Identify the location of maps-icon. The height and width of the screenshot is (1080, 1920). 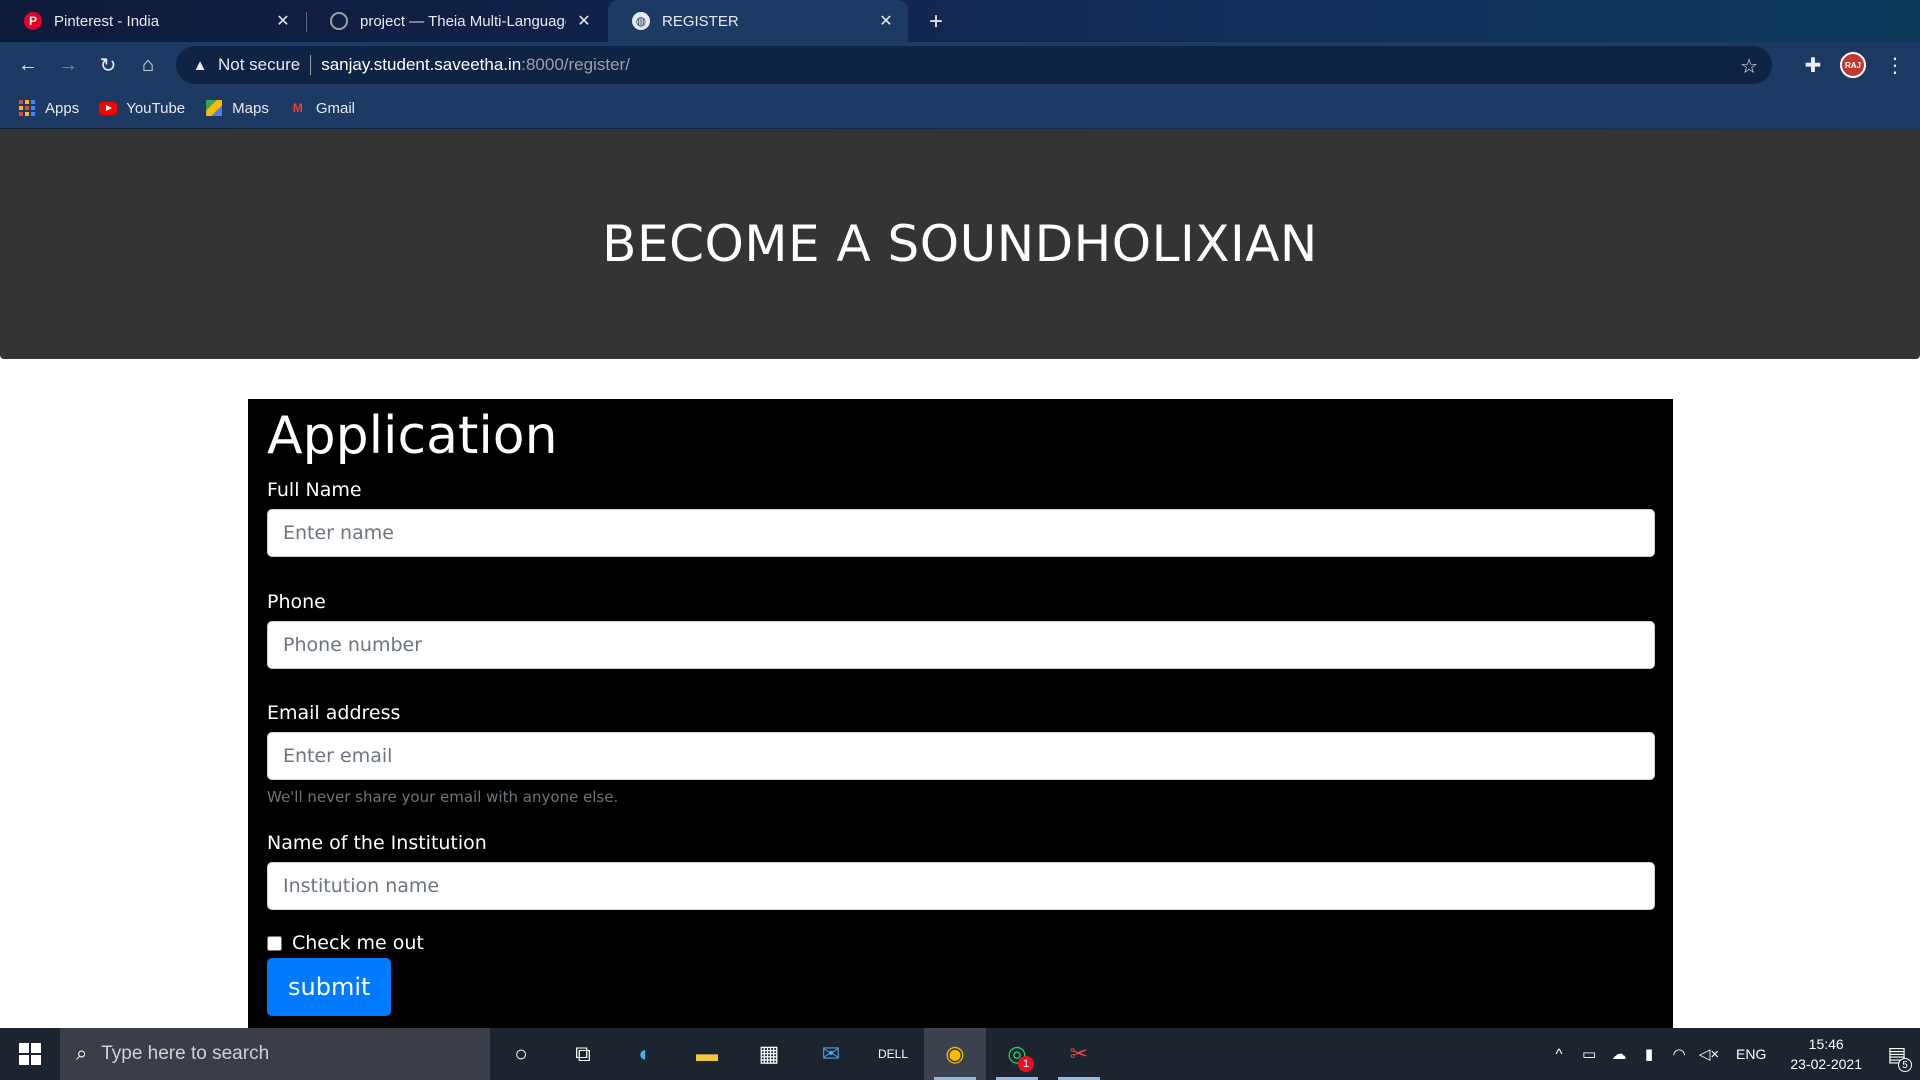
(214, 108).